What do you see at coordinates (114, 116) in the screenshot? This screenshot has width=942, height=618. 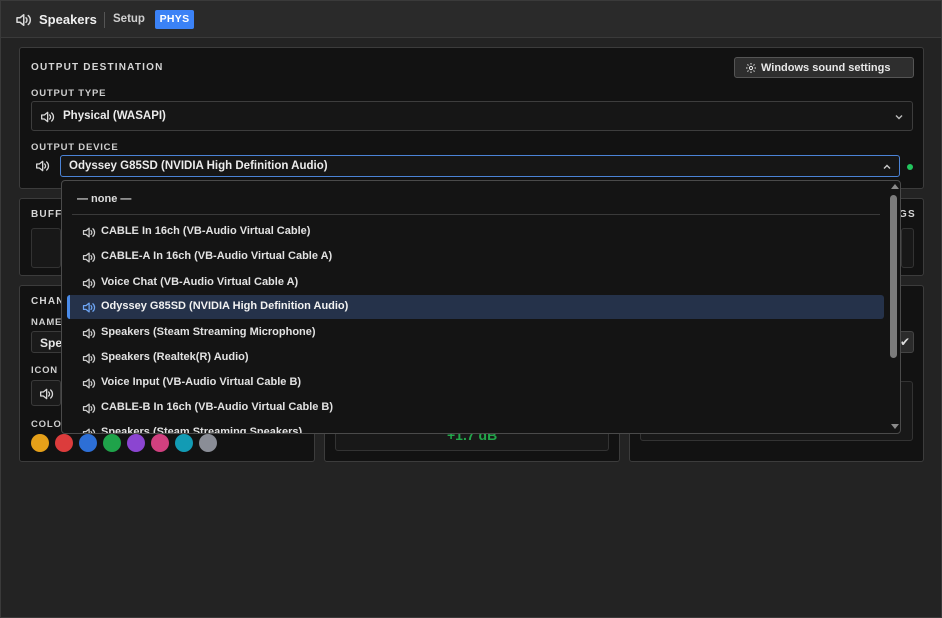 I see `output-type-value: Physical (WASAPI)` at bounding box center [114, 116].